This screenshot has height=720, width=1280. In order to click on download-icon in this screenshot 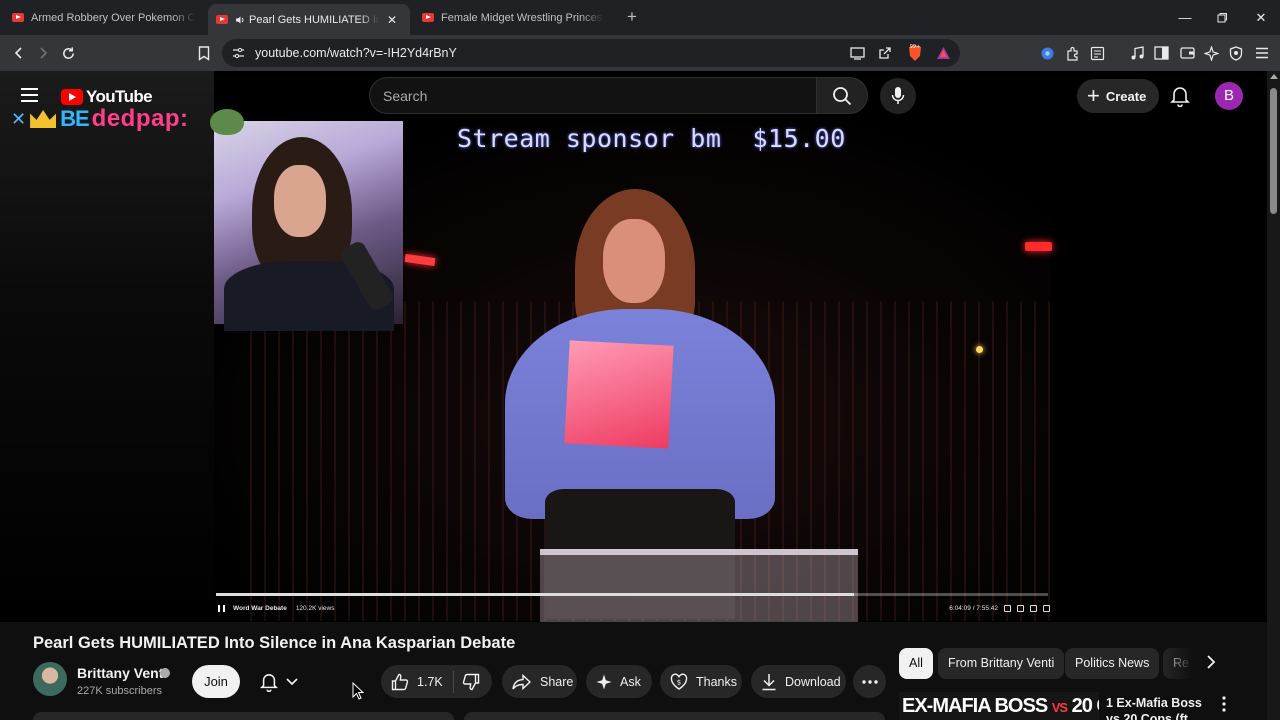, I will do `click(769, 682)`.